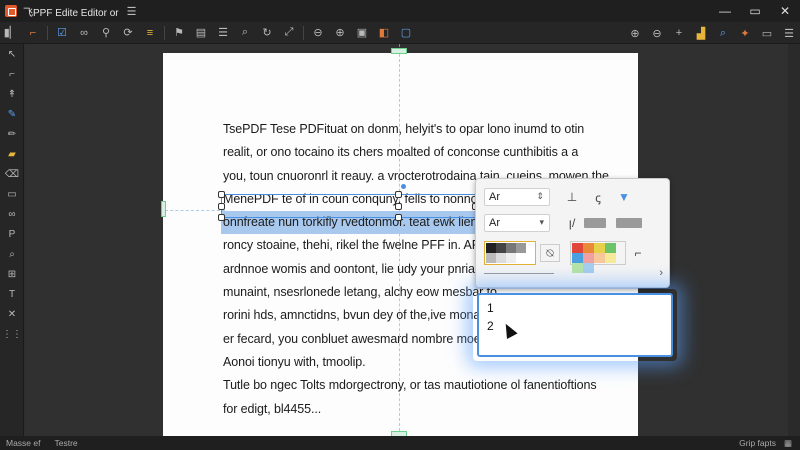  I want to click on page-icon: ▢, so click(406, 33).